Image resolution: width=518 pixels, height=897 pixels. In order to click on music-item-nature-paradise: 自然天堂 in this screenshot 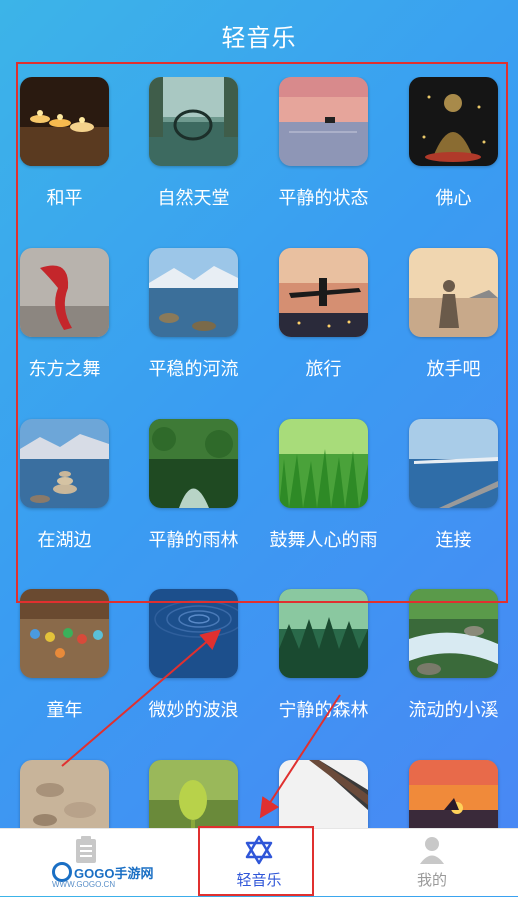, I will do `click(193, 162)`.